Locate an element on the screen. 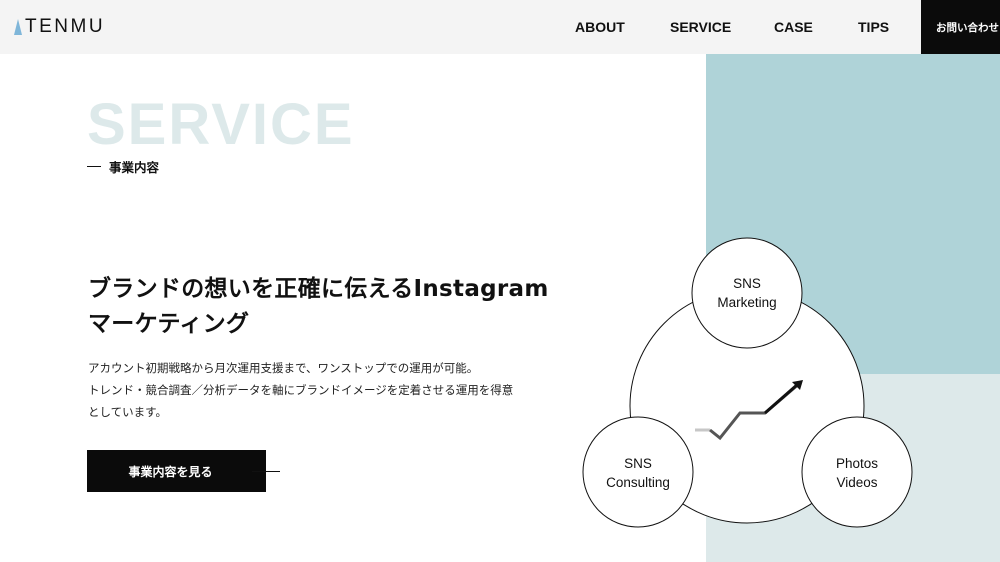 Image resolution: width=1000 pixels, height=562 pixels. site-header: TENMU ABOUT SERVICE CASE TIPS お問い合わせ is located at coordinates (500, 27).